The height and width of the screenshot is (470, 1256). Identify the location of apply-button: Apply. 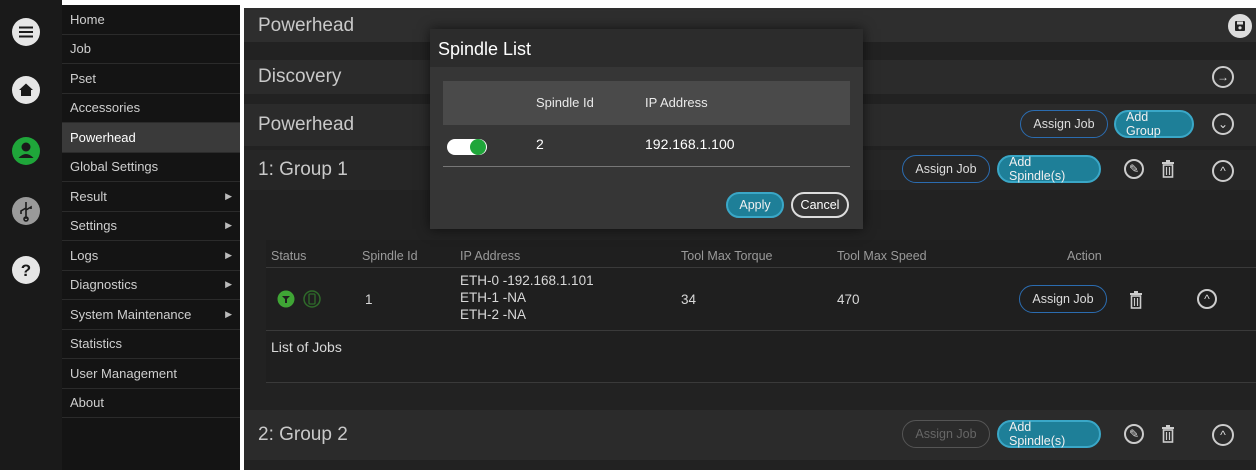
(755, 205).